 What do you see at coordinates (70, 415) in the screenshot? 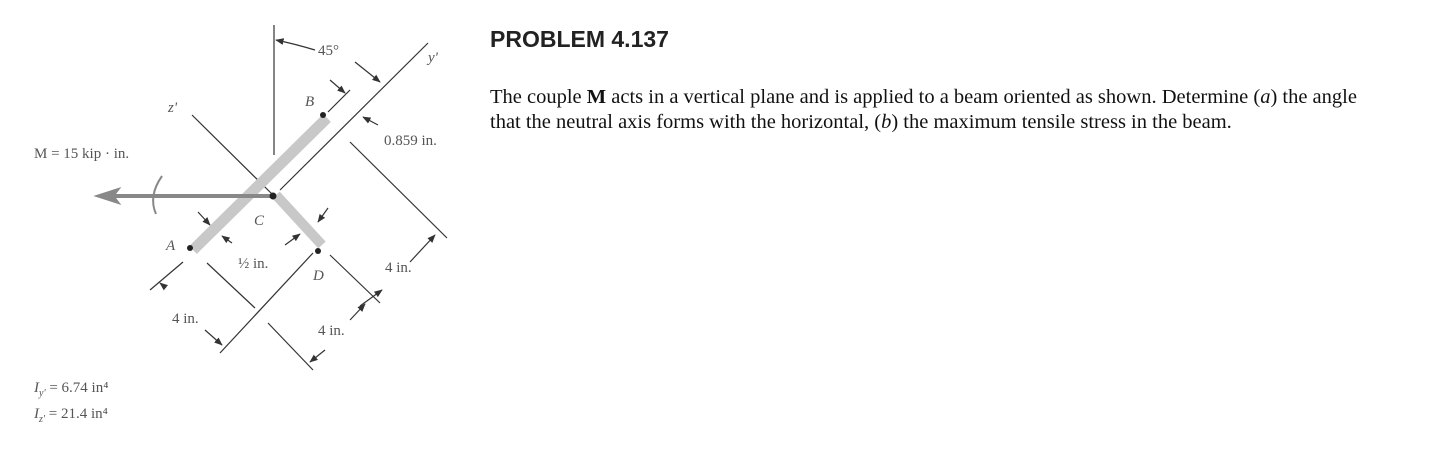
I see `iz-label: Iz' = 21.4 in⁴` at bounding box center [70, 415].